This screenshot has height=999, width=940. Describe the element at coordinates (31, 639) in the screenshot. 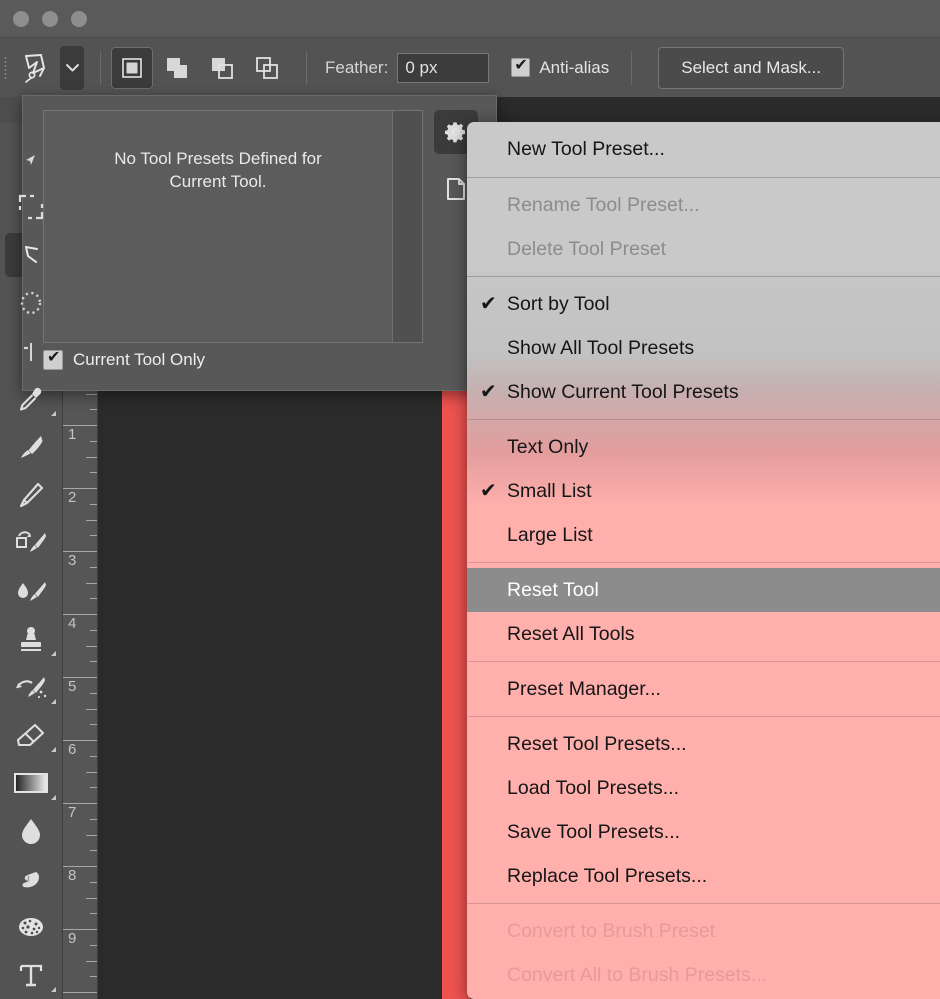

I see `clone-stamp-tool` at that location.